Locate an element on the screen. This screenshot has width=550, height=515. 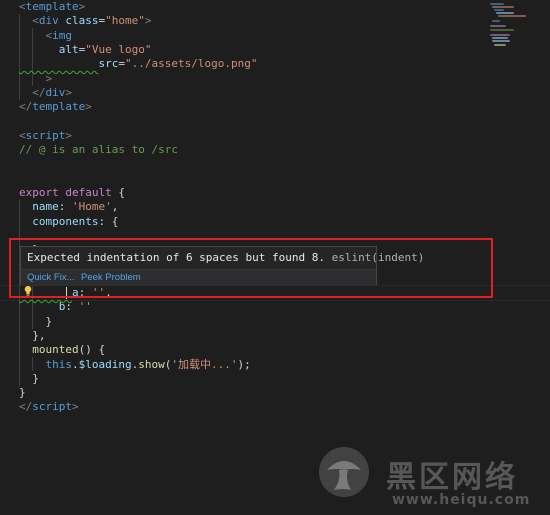
code-token: export is located at coordinates (39, 192).